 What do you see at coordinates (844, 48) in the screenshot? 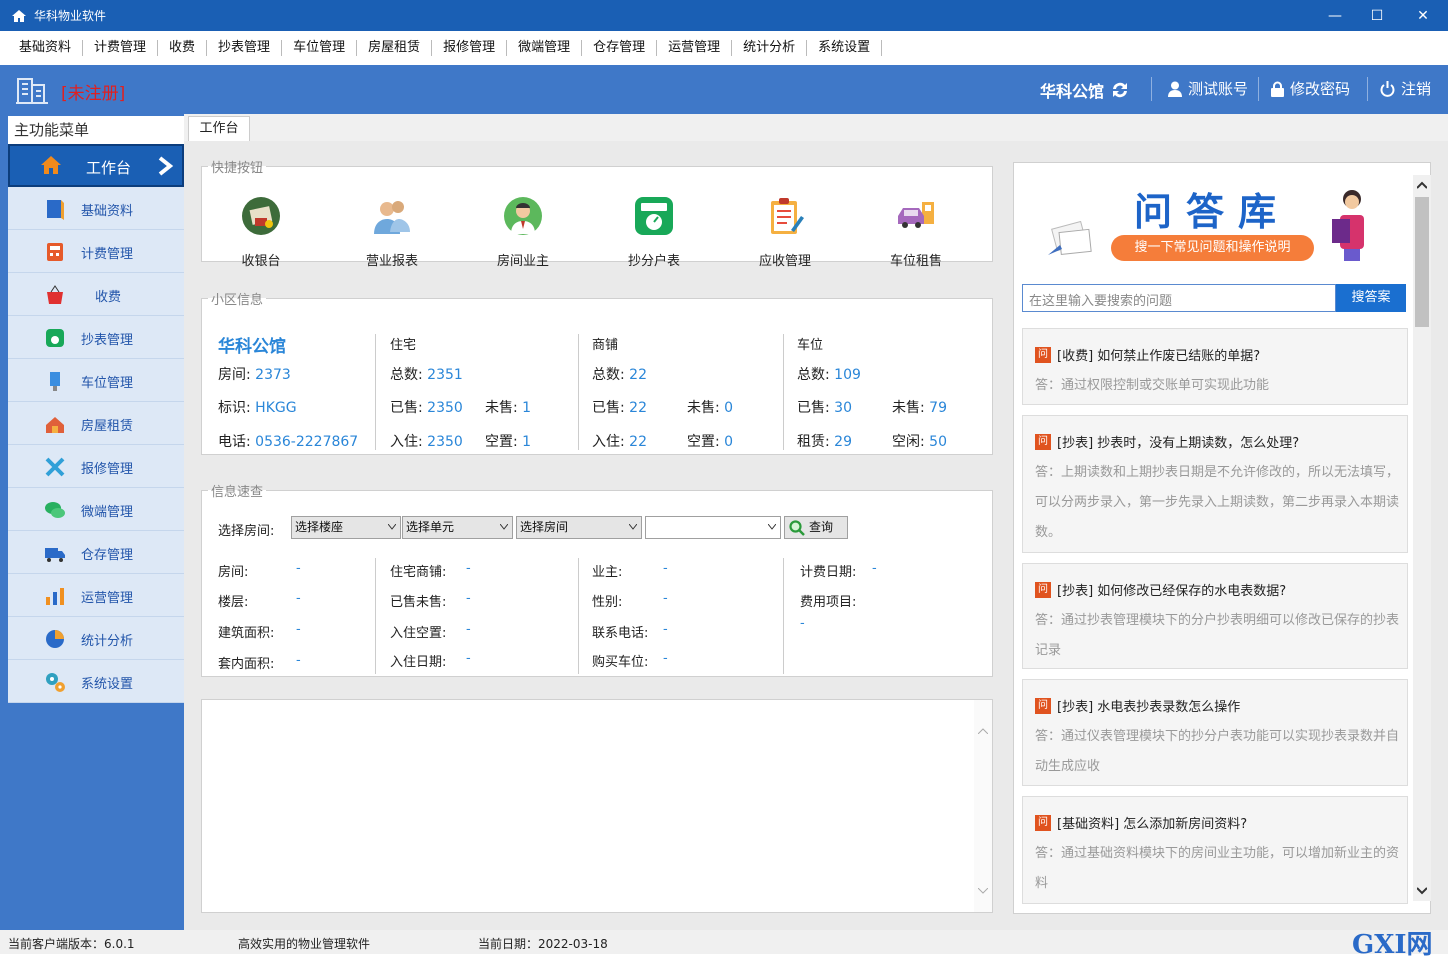
I see `menu-settings: 系统设置` at bounding box center [844, 48].